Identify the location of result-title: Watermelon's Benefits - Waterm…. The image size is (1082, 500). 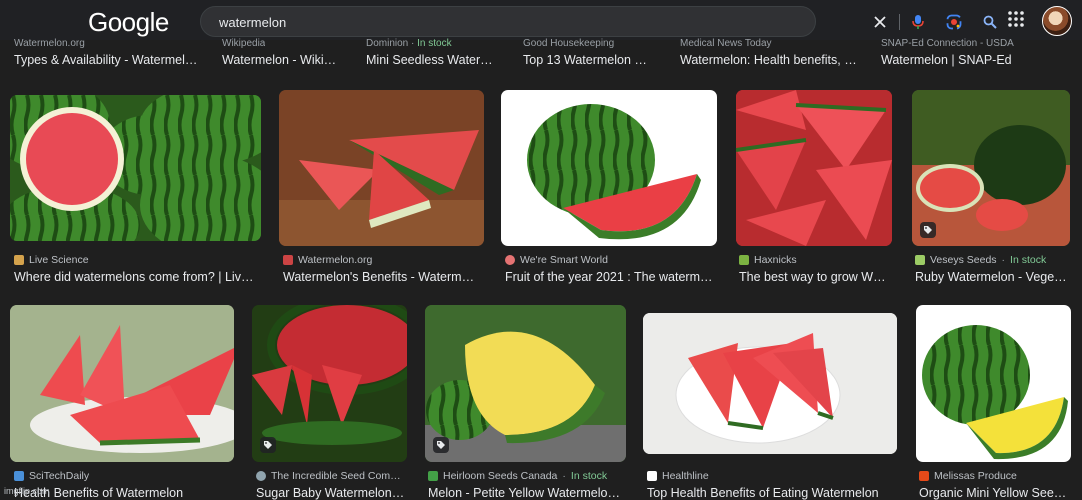
(380, 277).